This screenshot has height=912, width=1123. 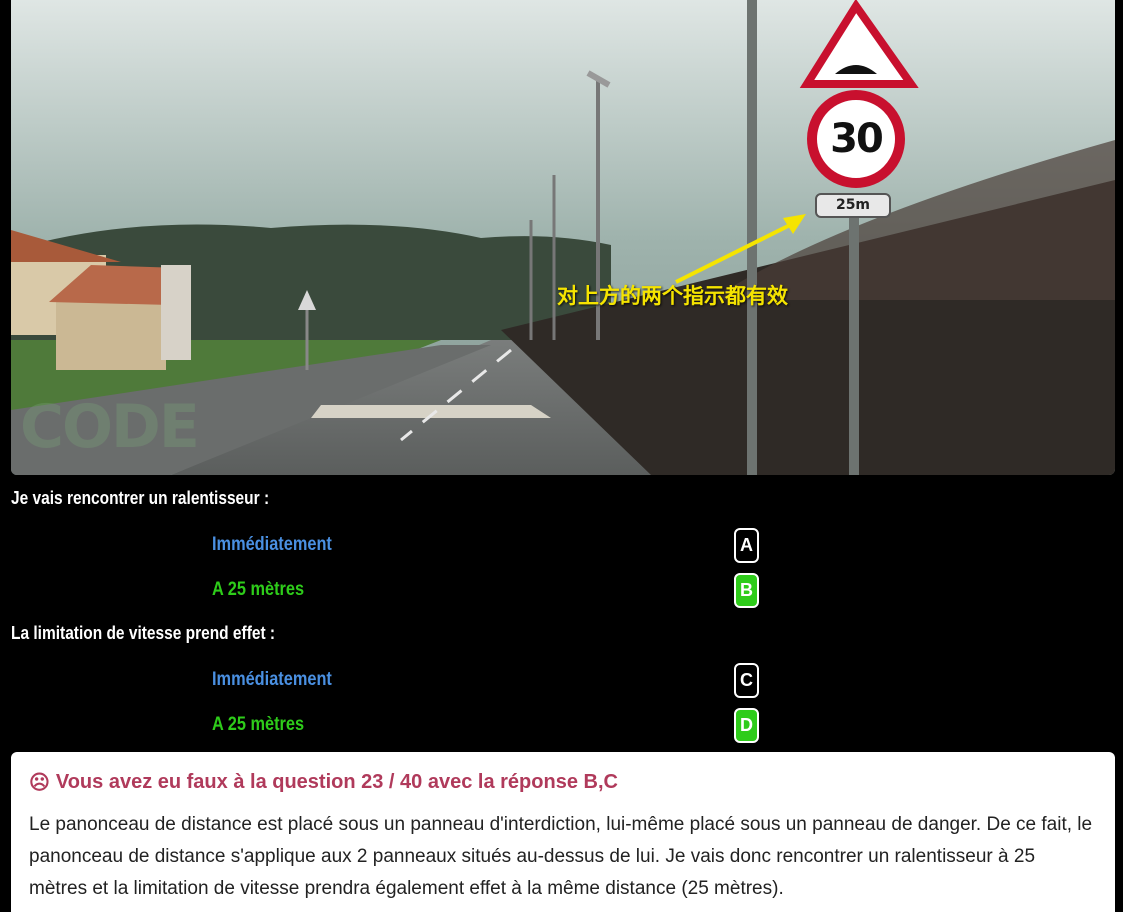 What do you see at coordinates (39, 783) in the screenshot?
I see `frown-icon: ☹` at bounding box center [39, 783].